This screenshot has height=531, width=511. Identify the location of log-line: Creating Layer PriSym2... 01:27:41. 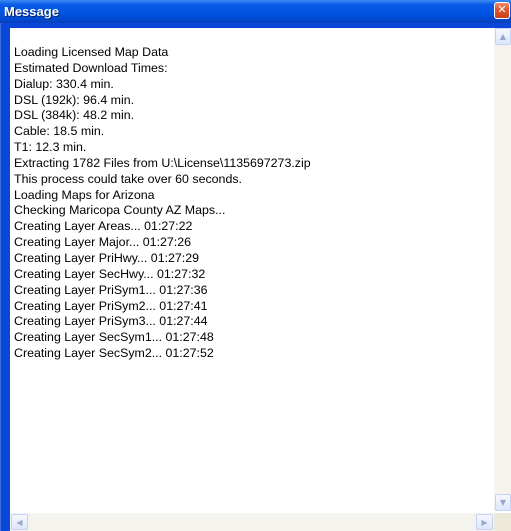
(111, 305).